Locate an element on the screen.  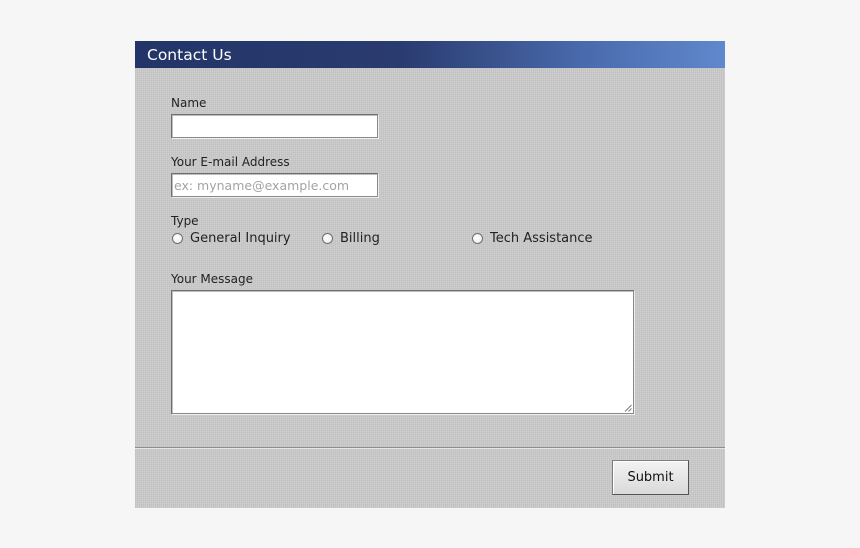
title-bar: Contact Us is located at coordinates (430, 54).